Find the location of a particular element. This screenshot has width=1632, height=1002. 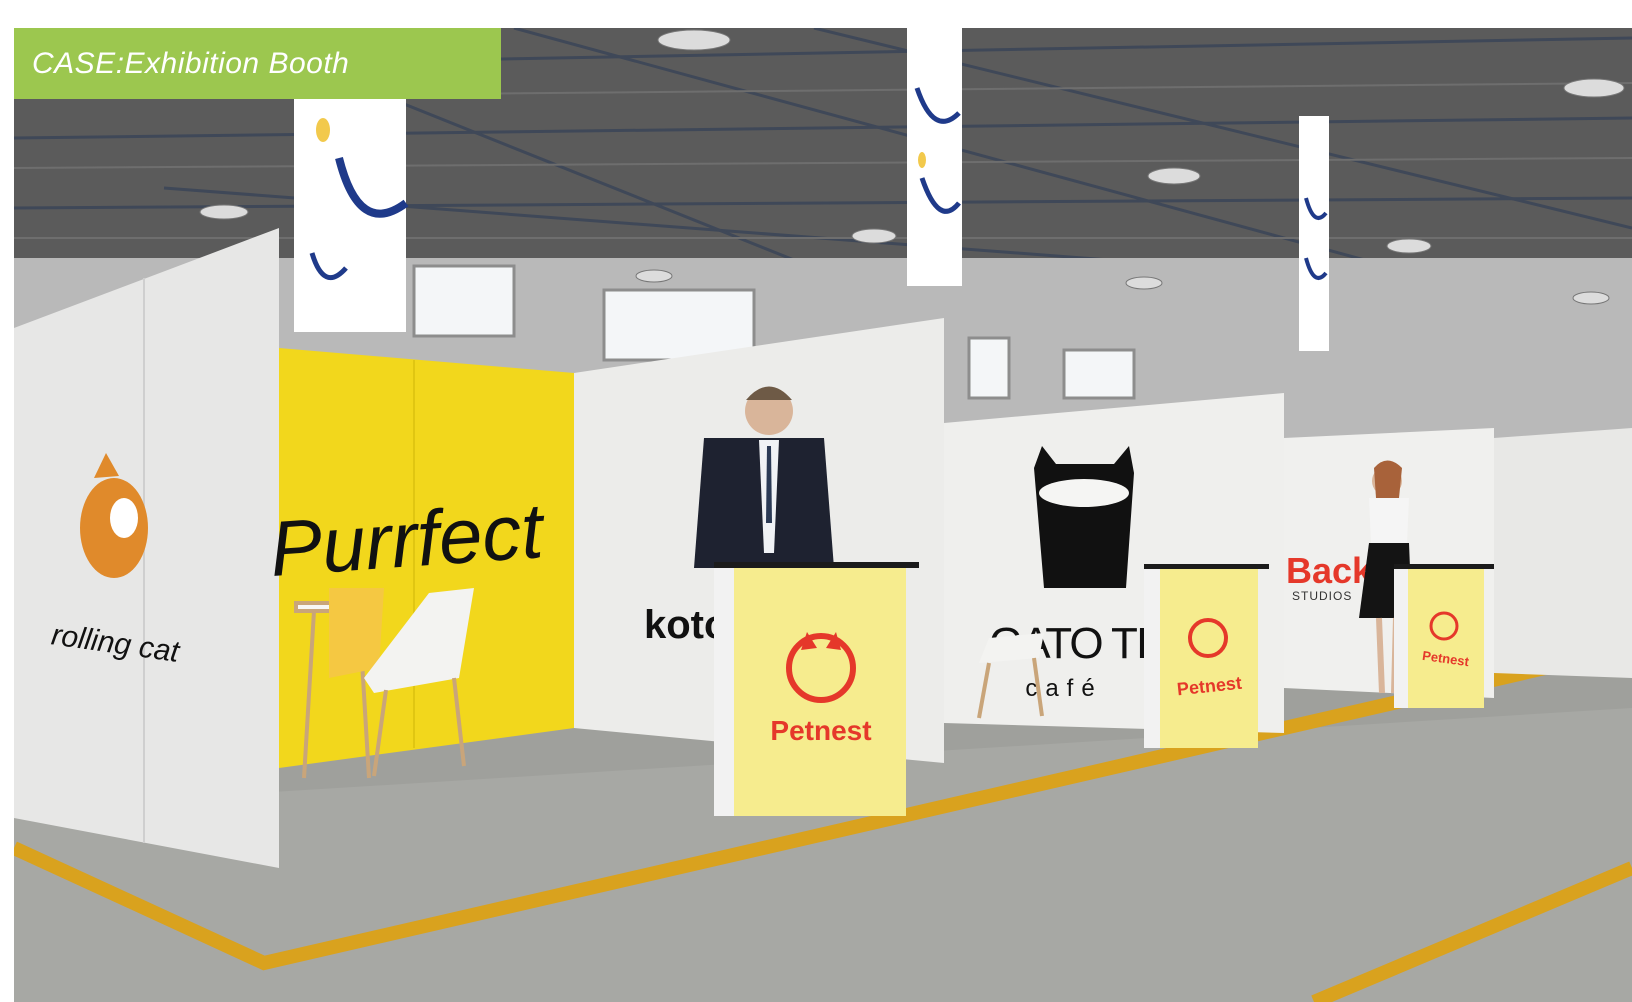

case-label: CASE:Exhibition Booth is located at coordinates (257, 63).